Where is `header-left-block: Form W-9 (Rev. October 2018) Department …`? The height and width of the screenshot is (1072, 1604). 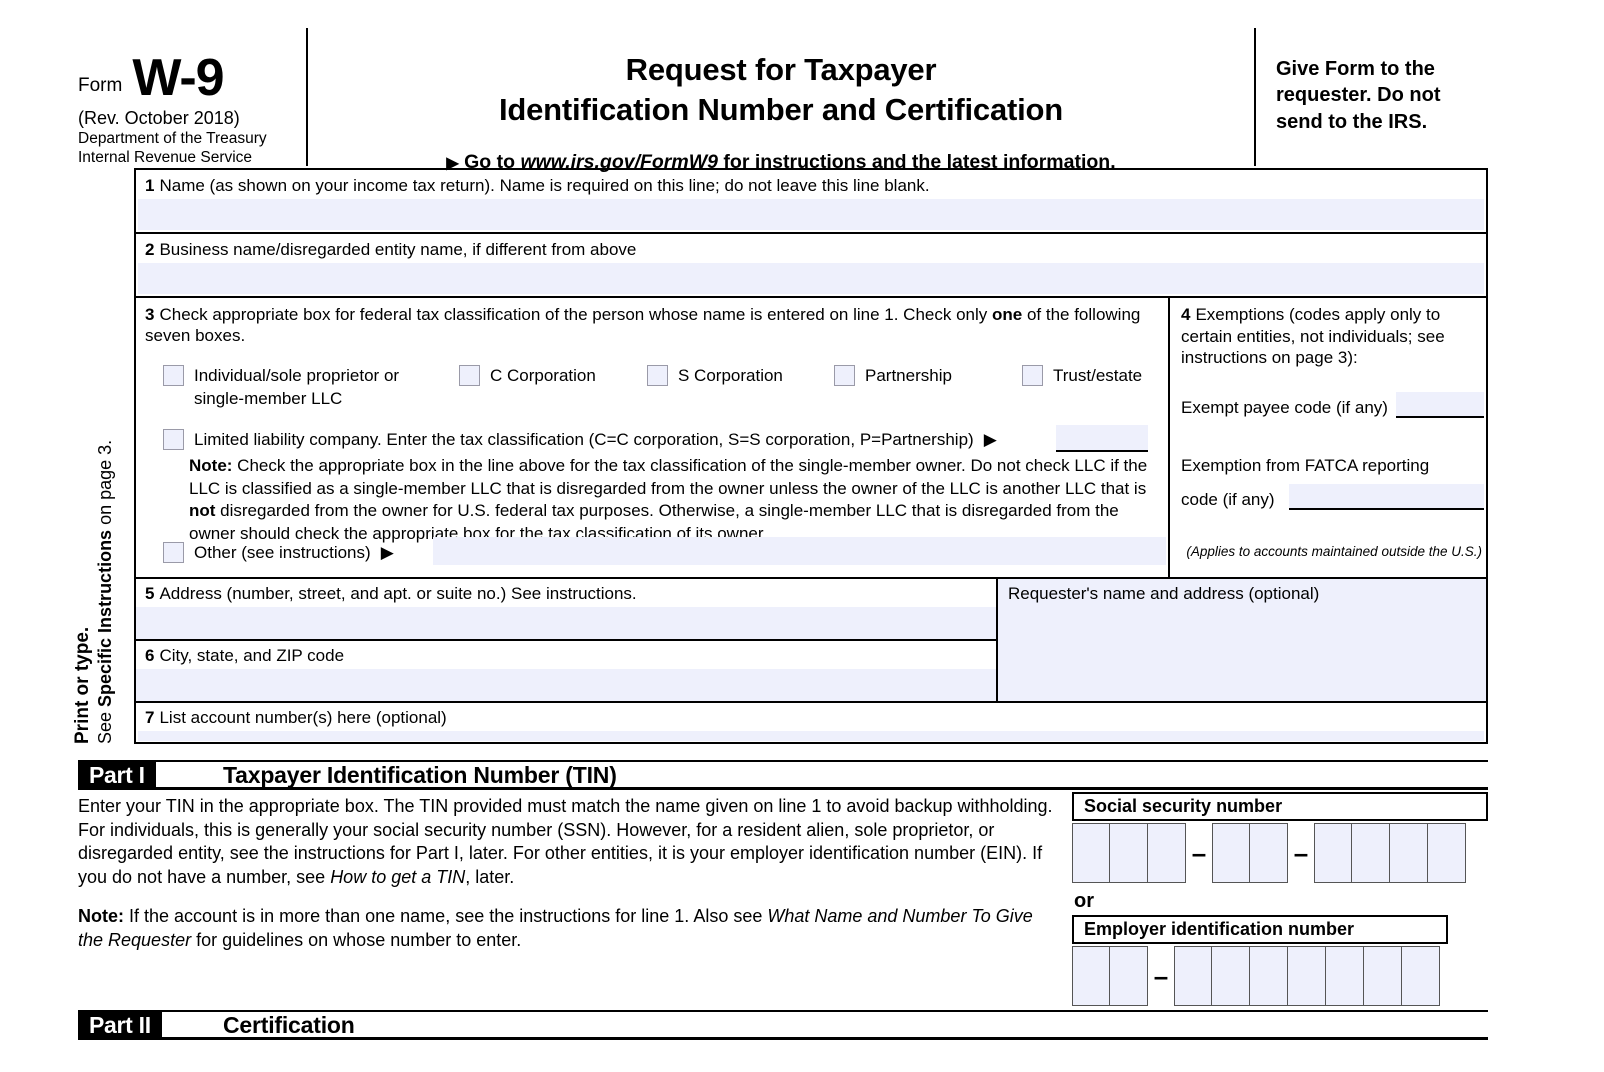
header-left-block: Form W-9 (Rev. October 2018) Department … is located at coordinates (192, 97).